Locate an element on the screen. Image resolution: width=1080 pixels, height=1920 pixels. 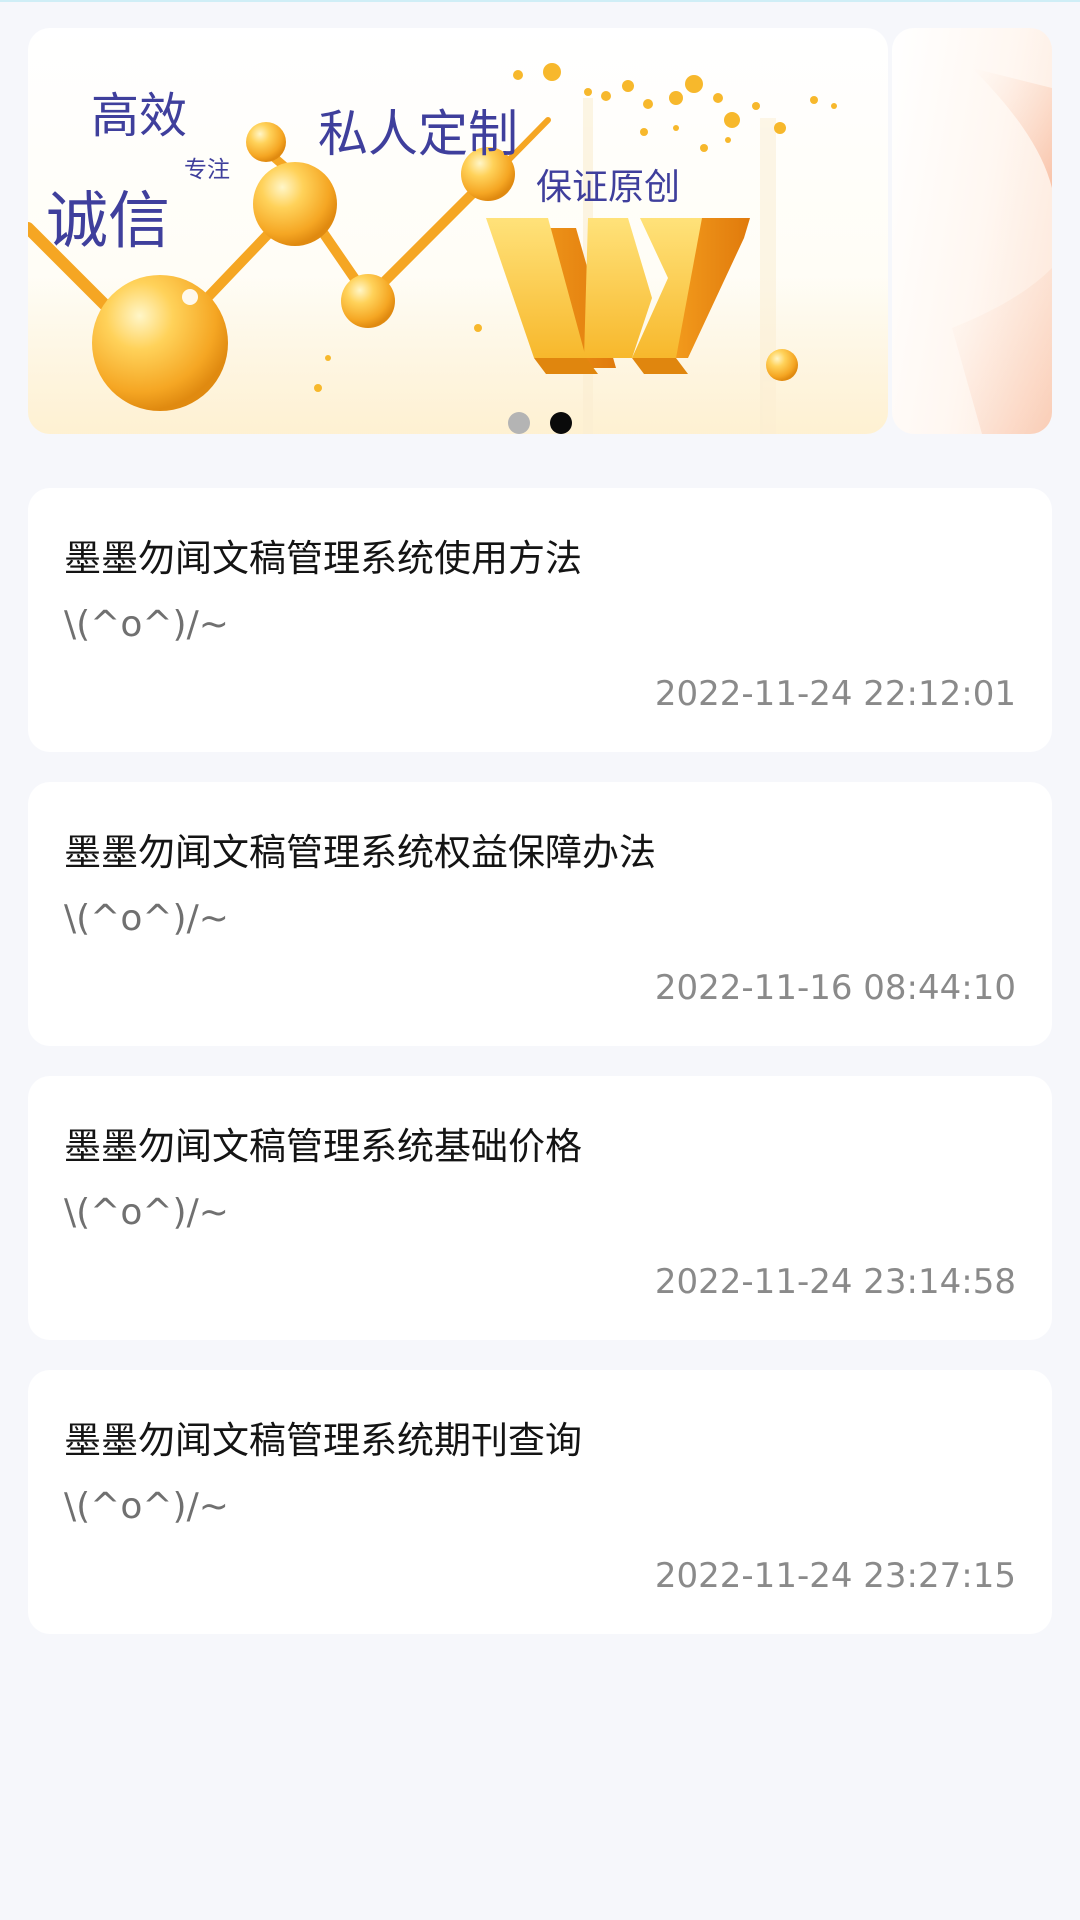
news-date: 2022-11-24 22:12:01 is located at coordinates (835, 694).